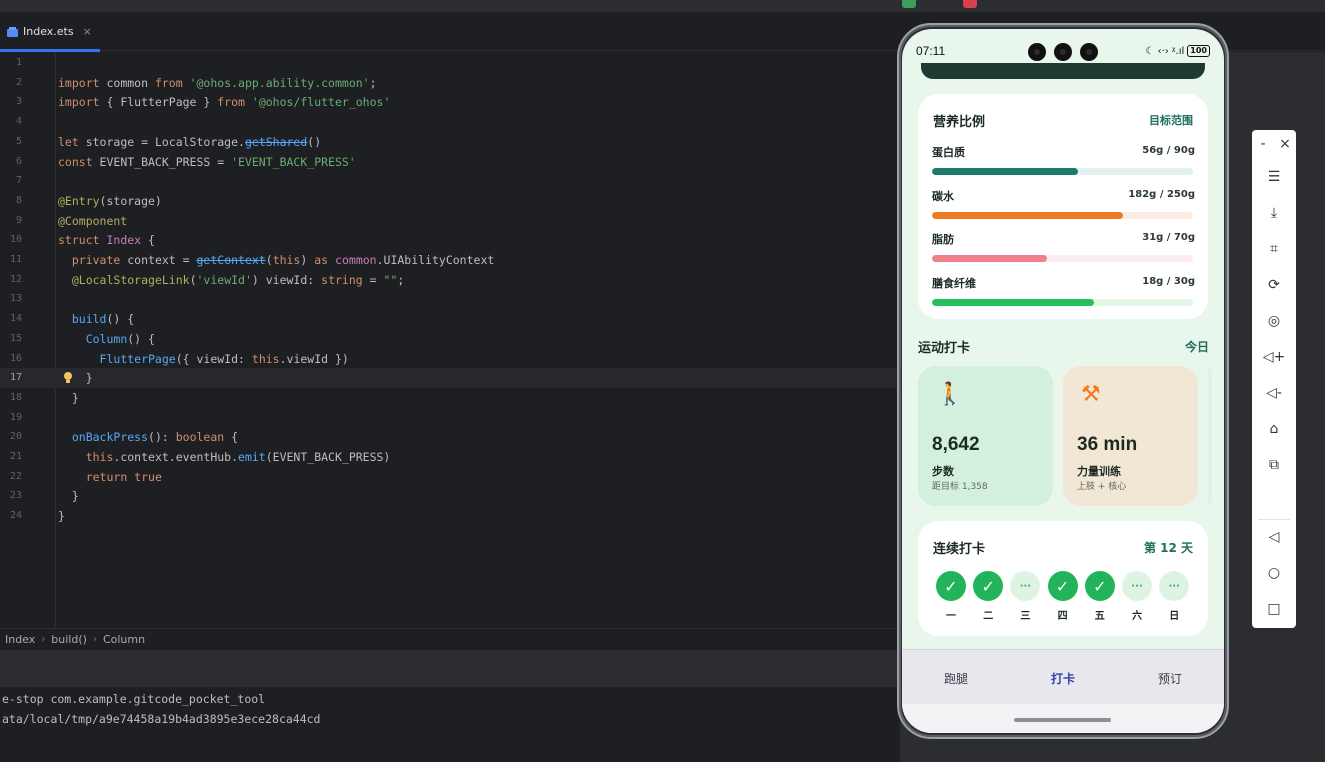  What do you see at coordinates (103, 319) in the screenshot?
I see `code-text: build() {` at bounding box center [103, 319].